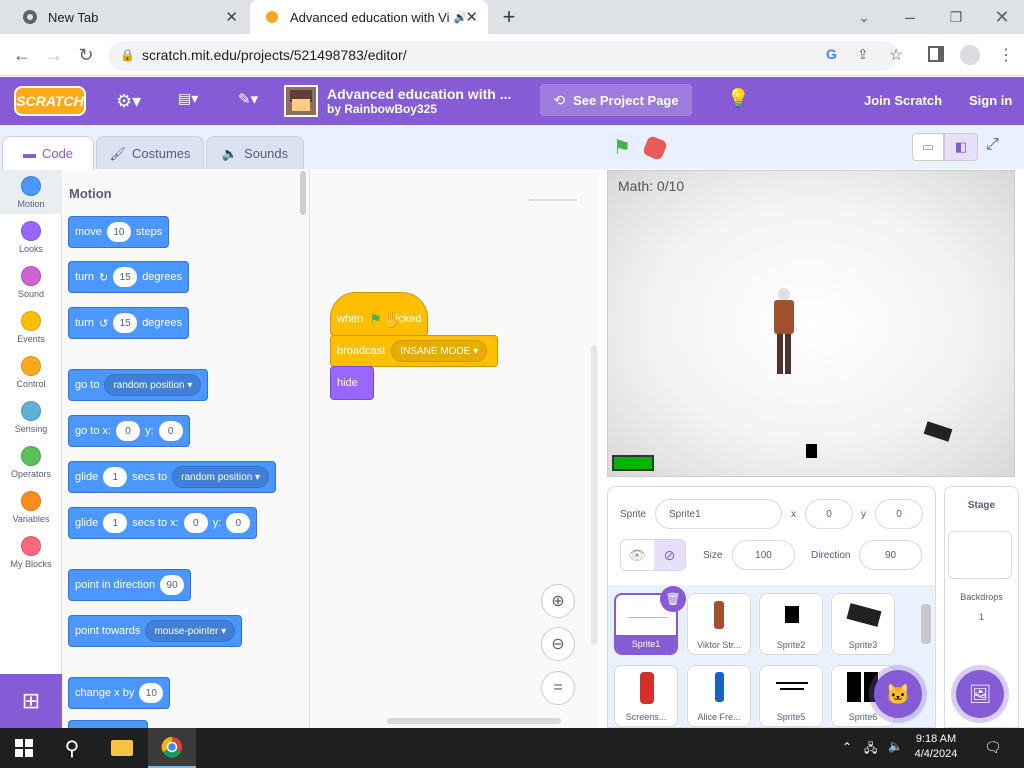 This screenshot has width=1024, height=768. I want to click on character-sprite, so click(784, 332).